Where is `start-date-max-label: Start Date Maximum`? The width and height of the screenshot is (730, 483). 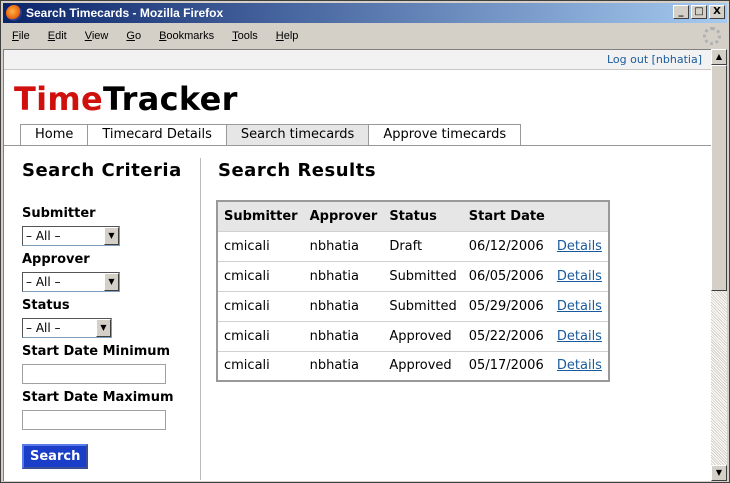 start-date-max-label: Start Date Maximum is located at coordinates (98, 397).